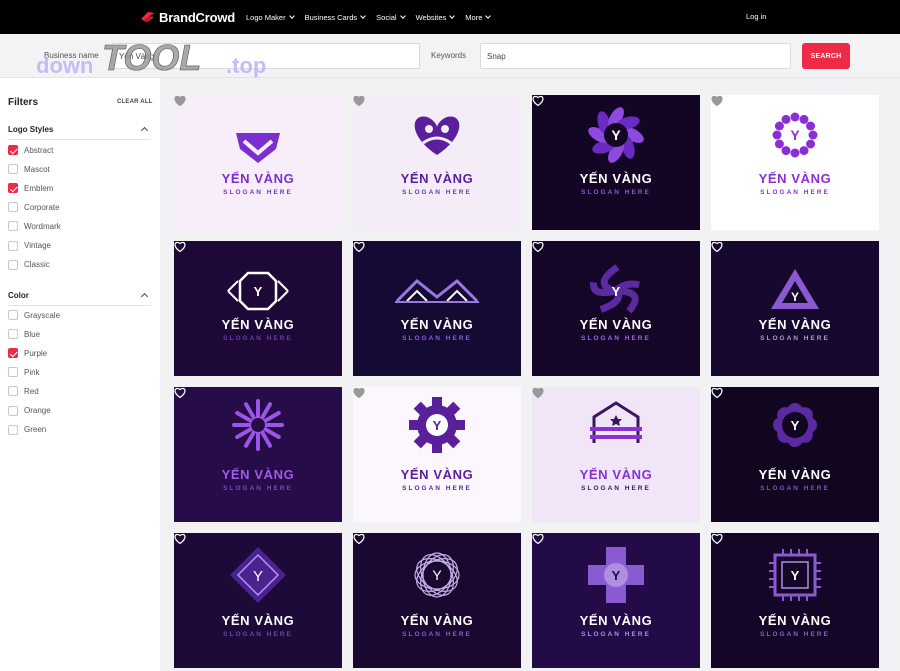 The width and height of the screenshot is (900, 671). I want to click on logo-styles-title: Logo Styles, so click(30, 129).